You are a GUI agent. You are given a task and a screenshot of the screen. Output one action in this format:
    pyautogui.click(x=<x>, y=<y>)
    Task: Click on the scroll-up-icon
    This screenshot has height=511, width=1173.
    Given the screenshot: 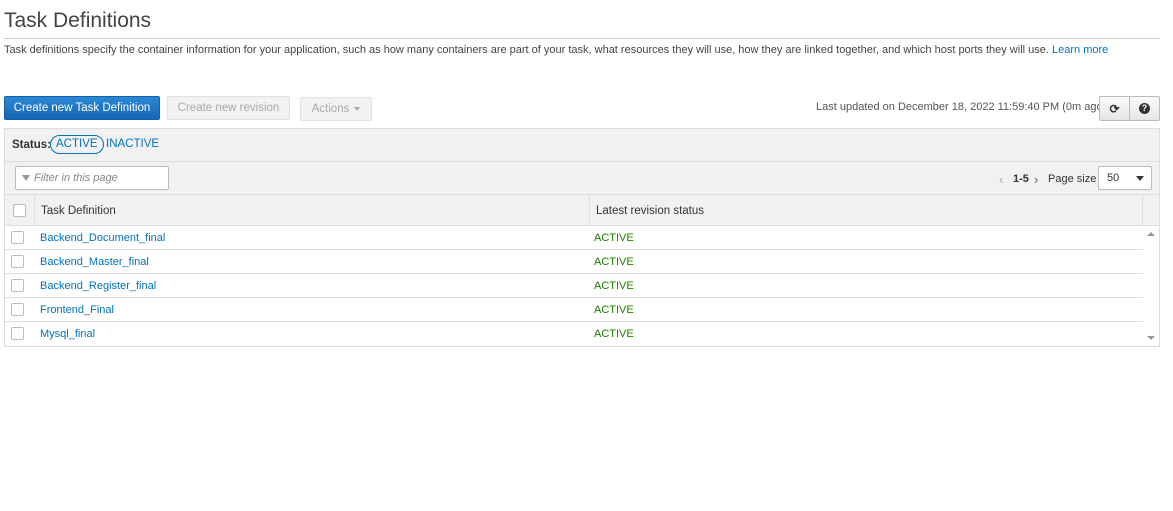 What is the action you would take?
    pyautogui.click(x=1151, y=234)
    